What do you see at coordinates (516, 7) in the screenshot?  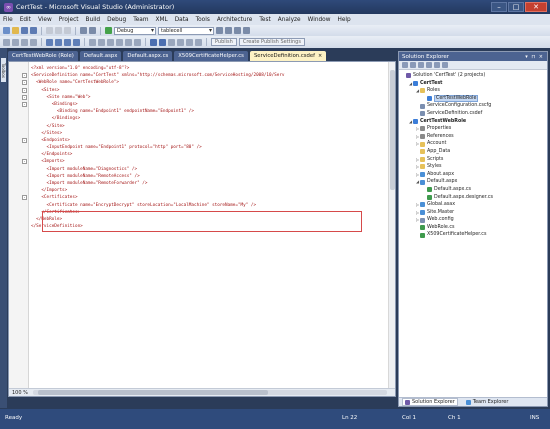 I see `maximize-button: □` at bounding box center [516, 7].